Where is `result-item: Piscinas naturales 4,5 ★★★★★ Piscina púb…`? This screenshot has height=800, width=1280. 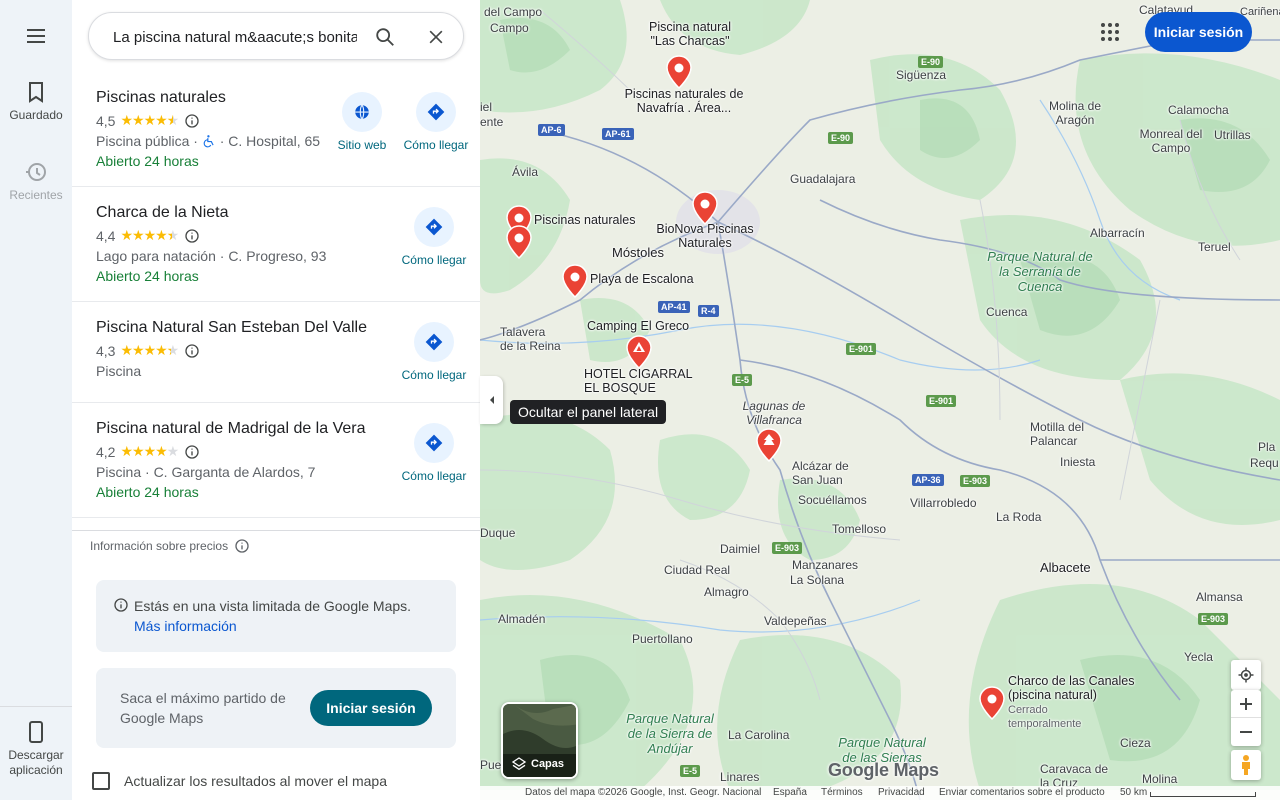 result-item: Piscinas naturales 4,5 ★★★★★ Piscina púb… is located at coordinates (276, 129).